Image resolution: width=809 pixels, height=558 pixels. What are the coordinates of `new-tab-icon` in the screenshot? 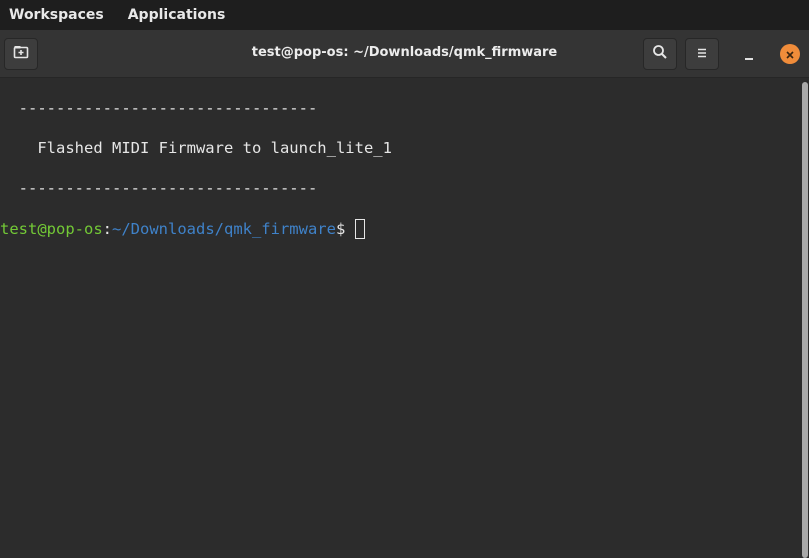 It's located at (21, 54).